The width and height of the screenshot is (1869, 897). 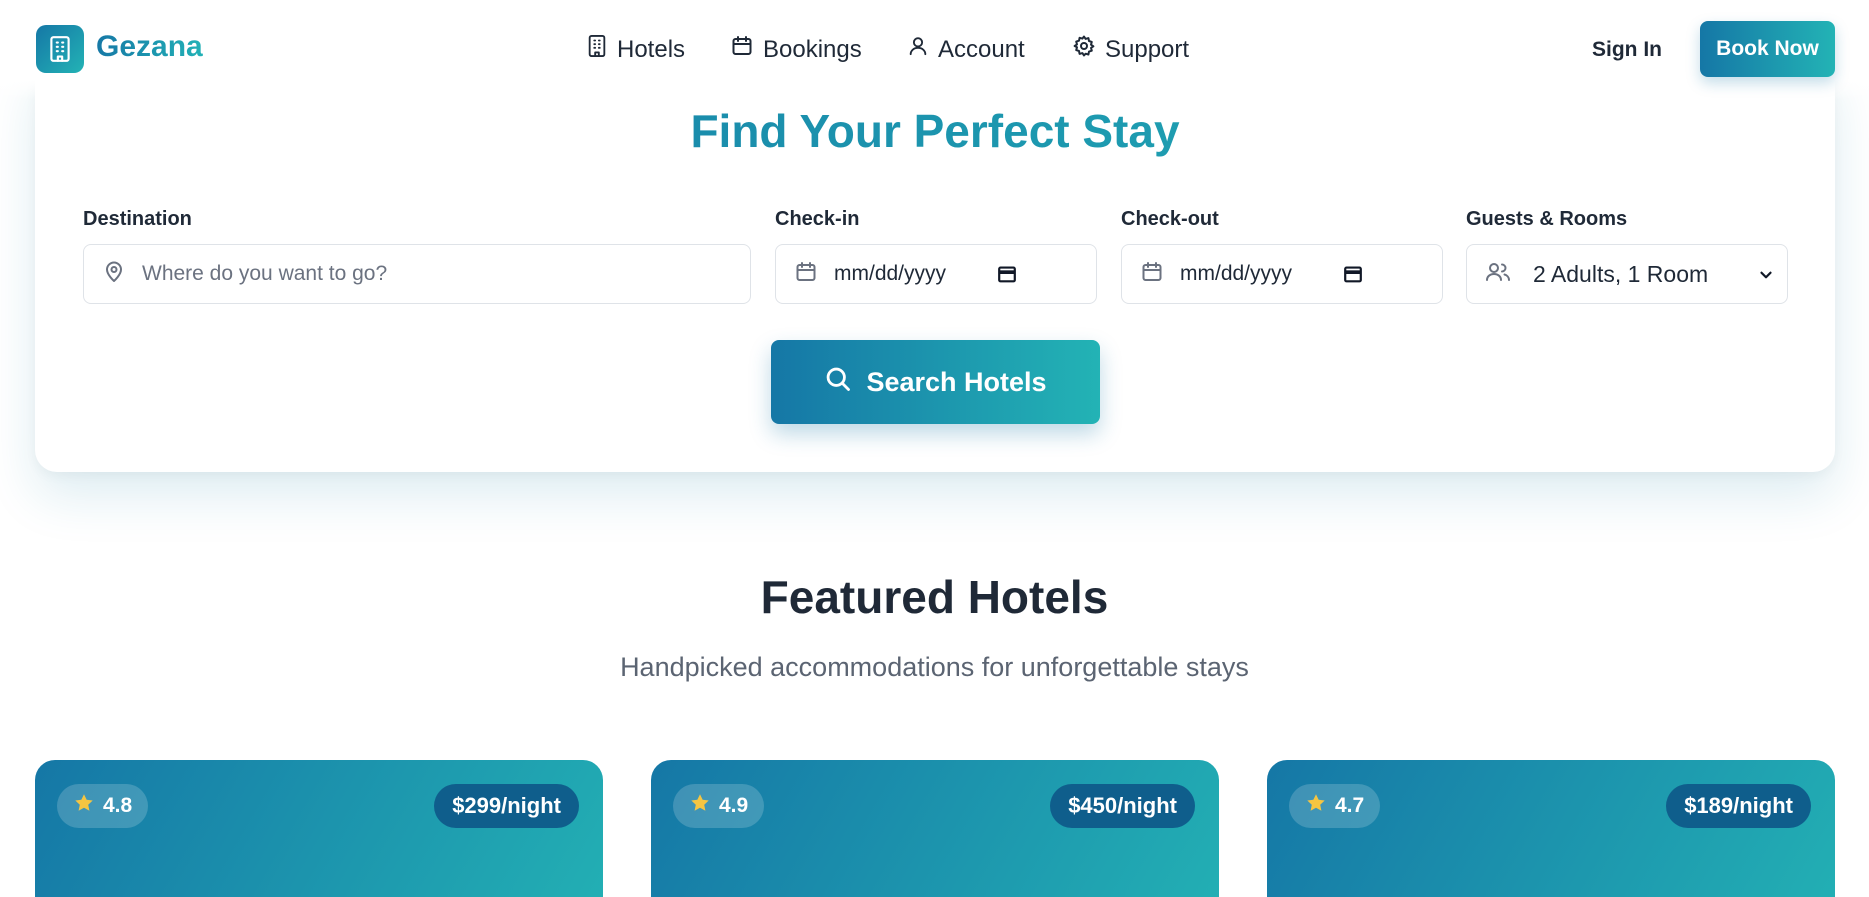 What do you see at coordinates (1621, 273) in the screenshot?
I see `guests-selected-value: 2 Adults, 1 Room` at bounding box center [1621, 273].